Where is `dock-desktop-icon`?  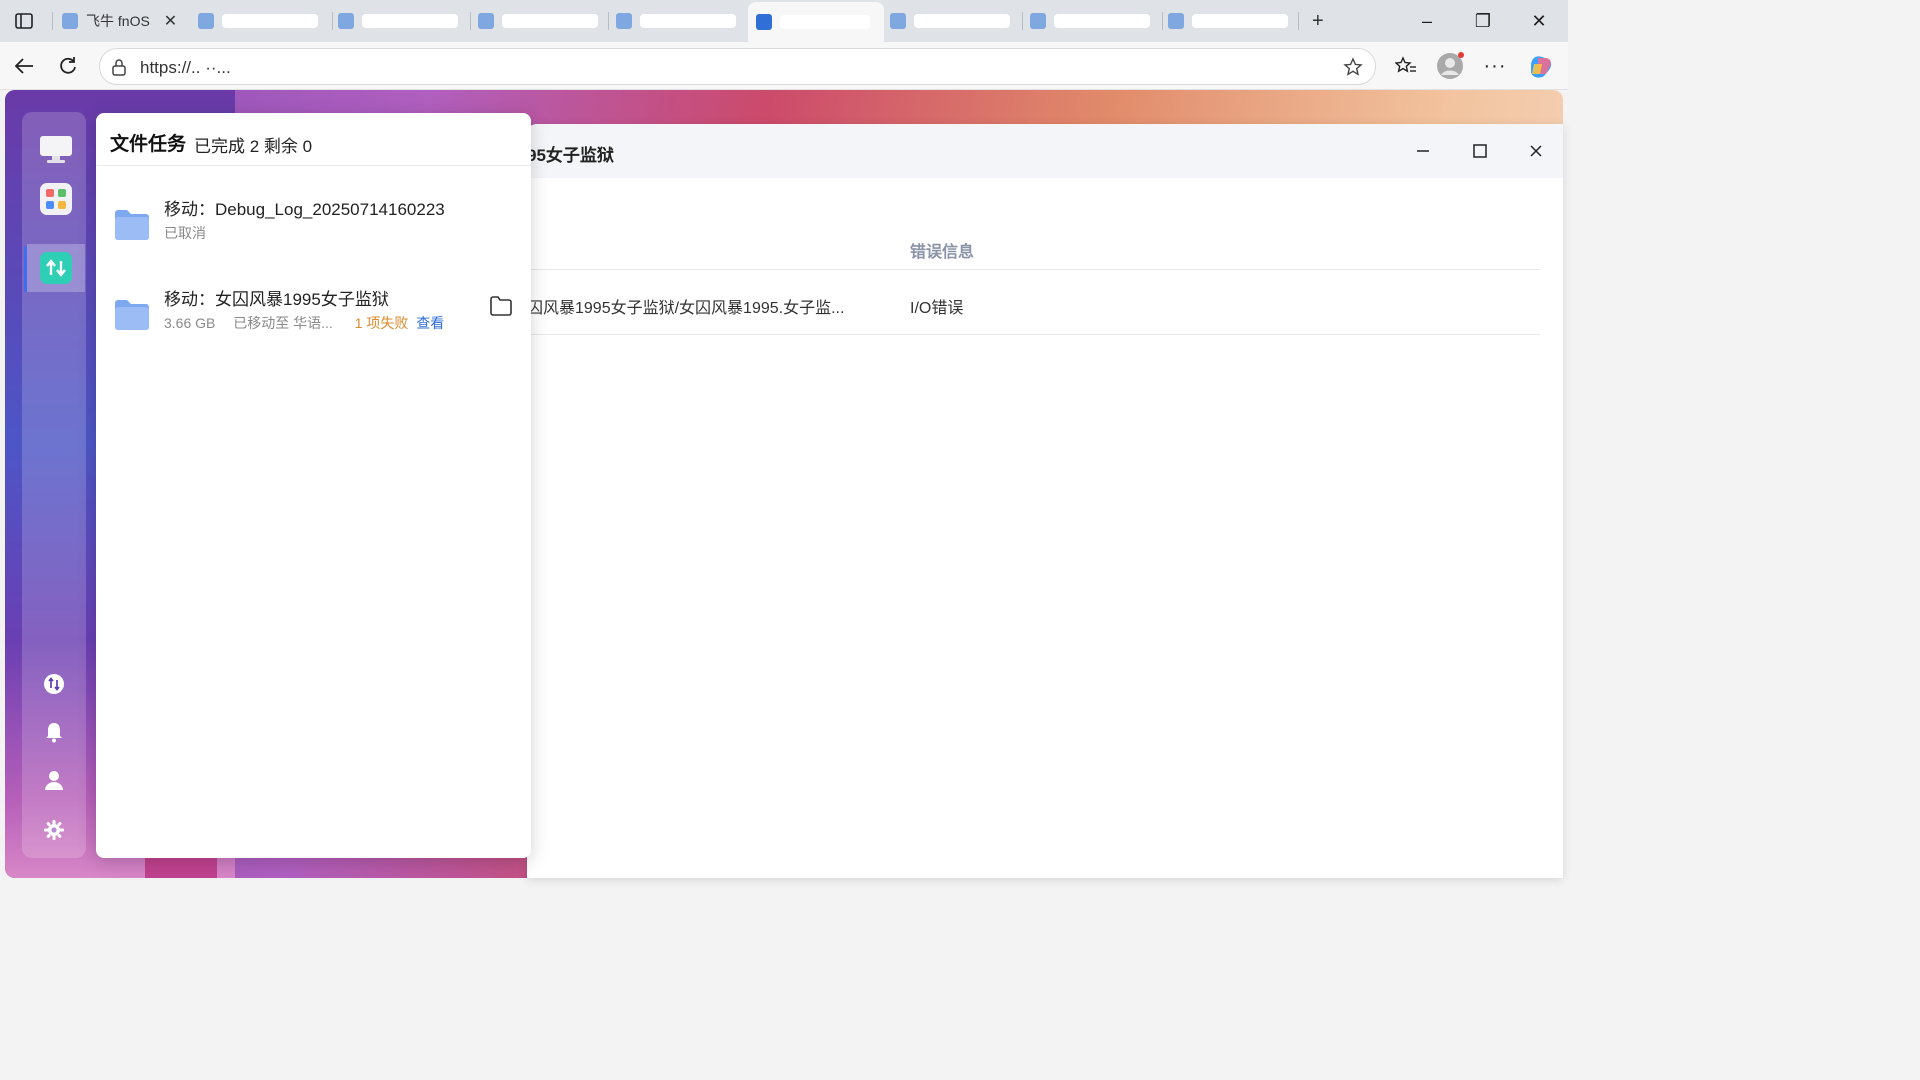
dock-desktop-icon is located at coordinates (56, 149).